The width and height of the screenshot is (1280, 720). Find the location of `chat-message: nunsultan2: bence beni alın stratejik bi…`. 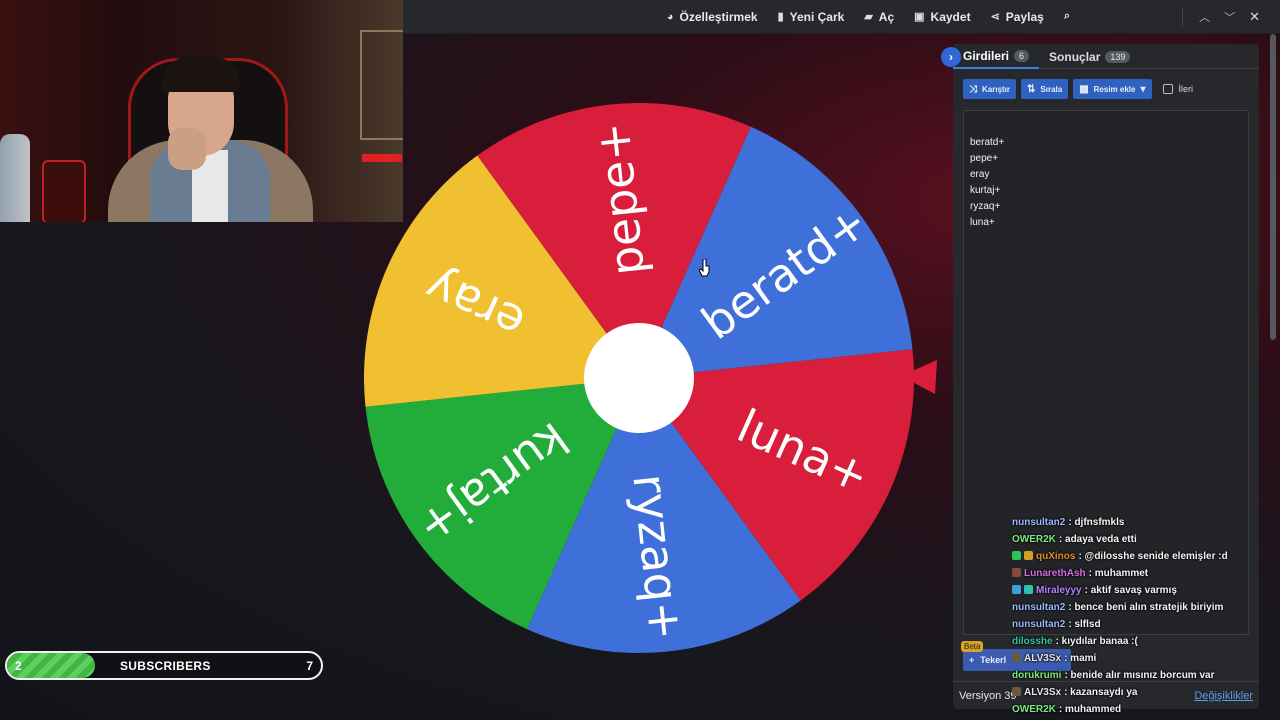

chat-message: nunsultan2: bence beni alın stratejik bi… is located at coordinates (1142, 607).